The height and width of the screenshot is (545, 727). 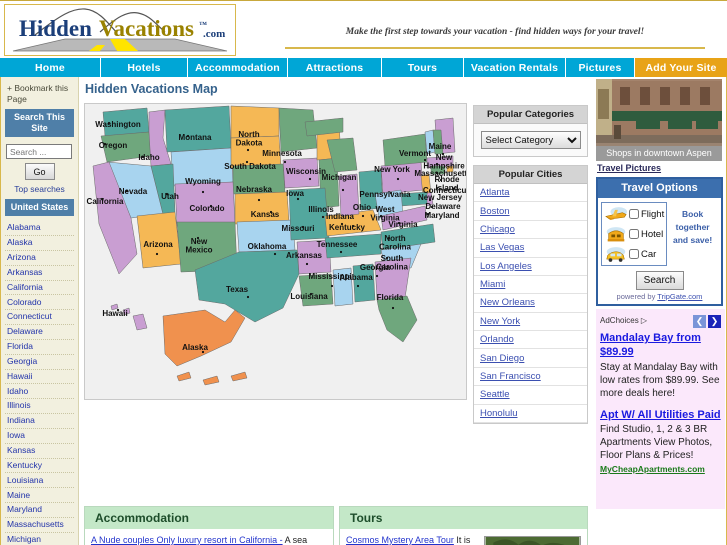 What do you see at coordinates (237, 289) in the screenshot?
I see `map-state-label: Texas` at bounding box center [237, 289].